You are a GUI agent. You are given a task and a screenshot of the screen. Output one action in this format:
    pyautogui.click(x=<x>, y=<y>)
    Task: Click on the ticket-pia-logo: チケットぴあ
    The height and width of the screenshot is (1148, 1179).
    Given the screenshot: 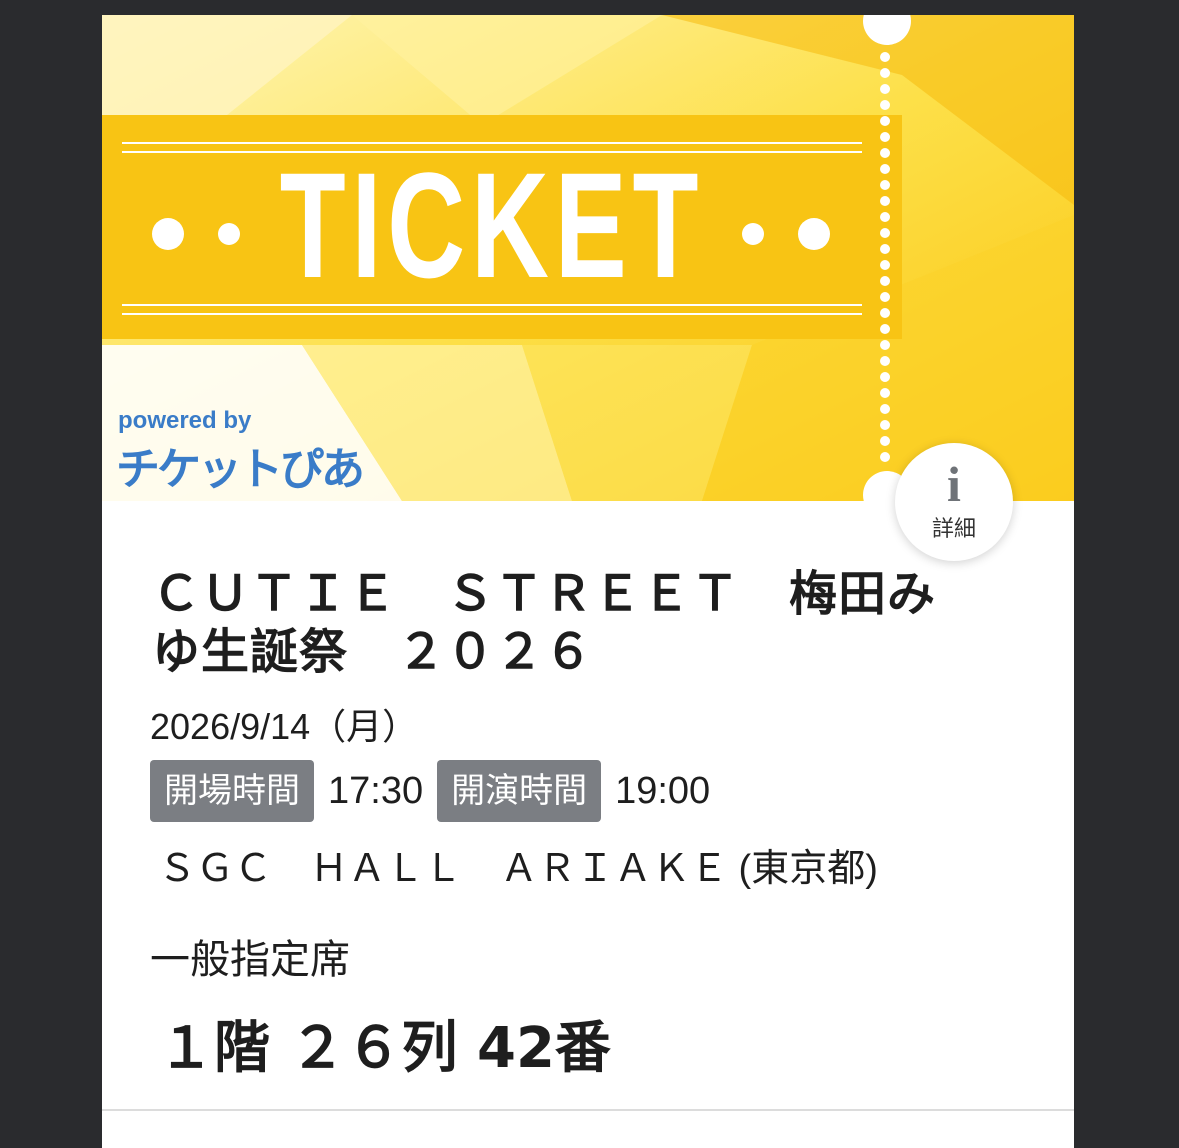 What is the action you would take?
    pyautogui.click(x=240, y=469)
    